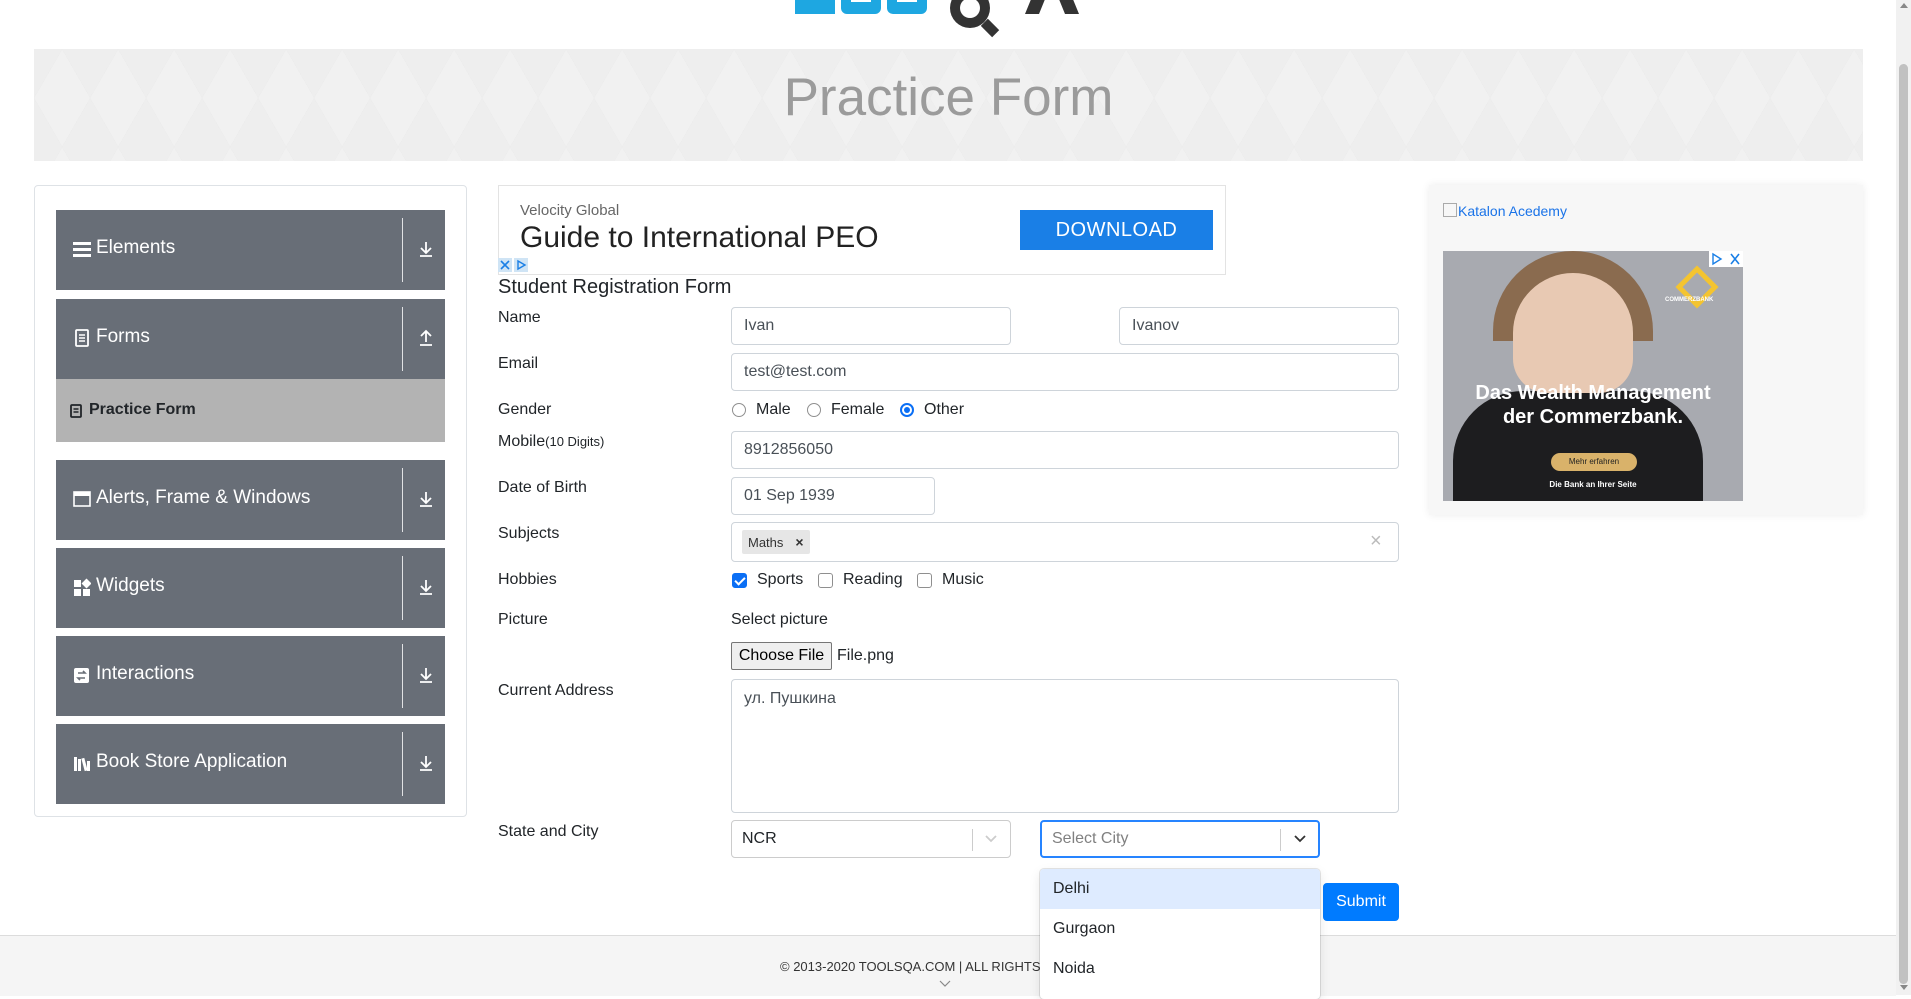 This screenshot has height=999, width=1911. Describe the element at coordinates (192, 761) in the screenshot. I see `sidebar-group-label: Book Store Application` at that location.